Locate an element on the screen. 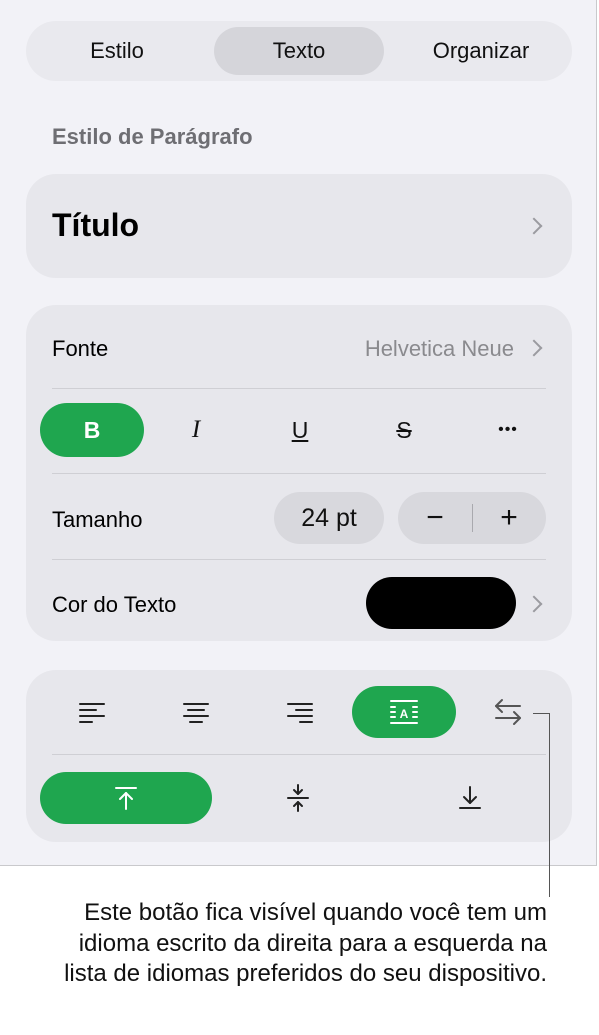  increase-size-button: + is located at coordinates (509, 518).